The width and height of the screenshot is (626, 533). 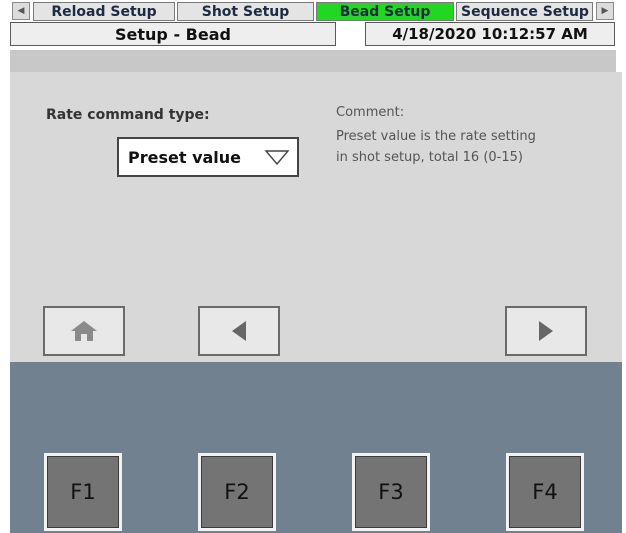 I want to click on next-button, so click(x=546, y=331).